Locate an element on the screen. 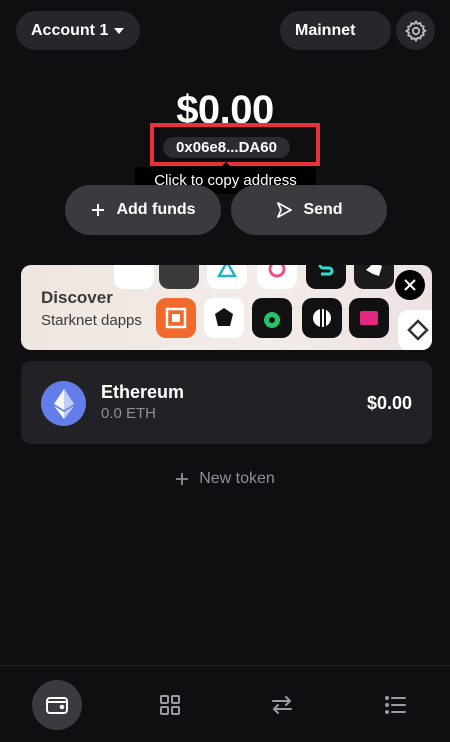 This screenshot has height=742, width=450. send-button: Send is located at coordinates (309, 210).